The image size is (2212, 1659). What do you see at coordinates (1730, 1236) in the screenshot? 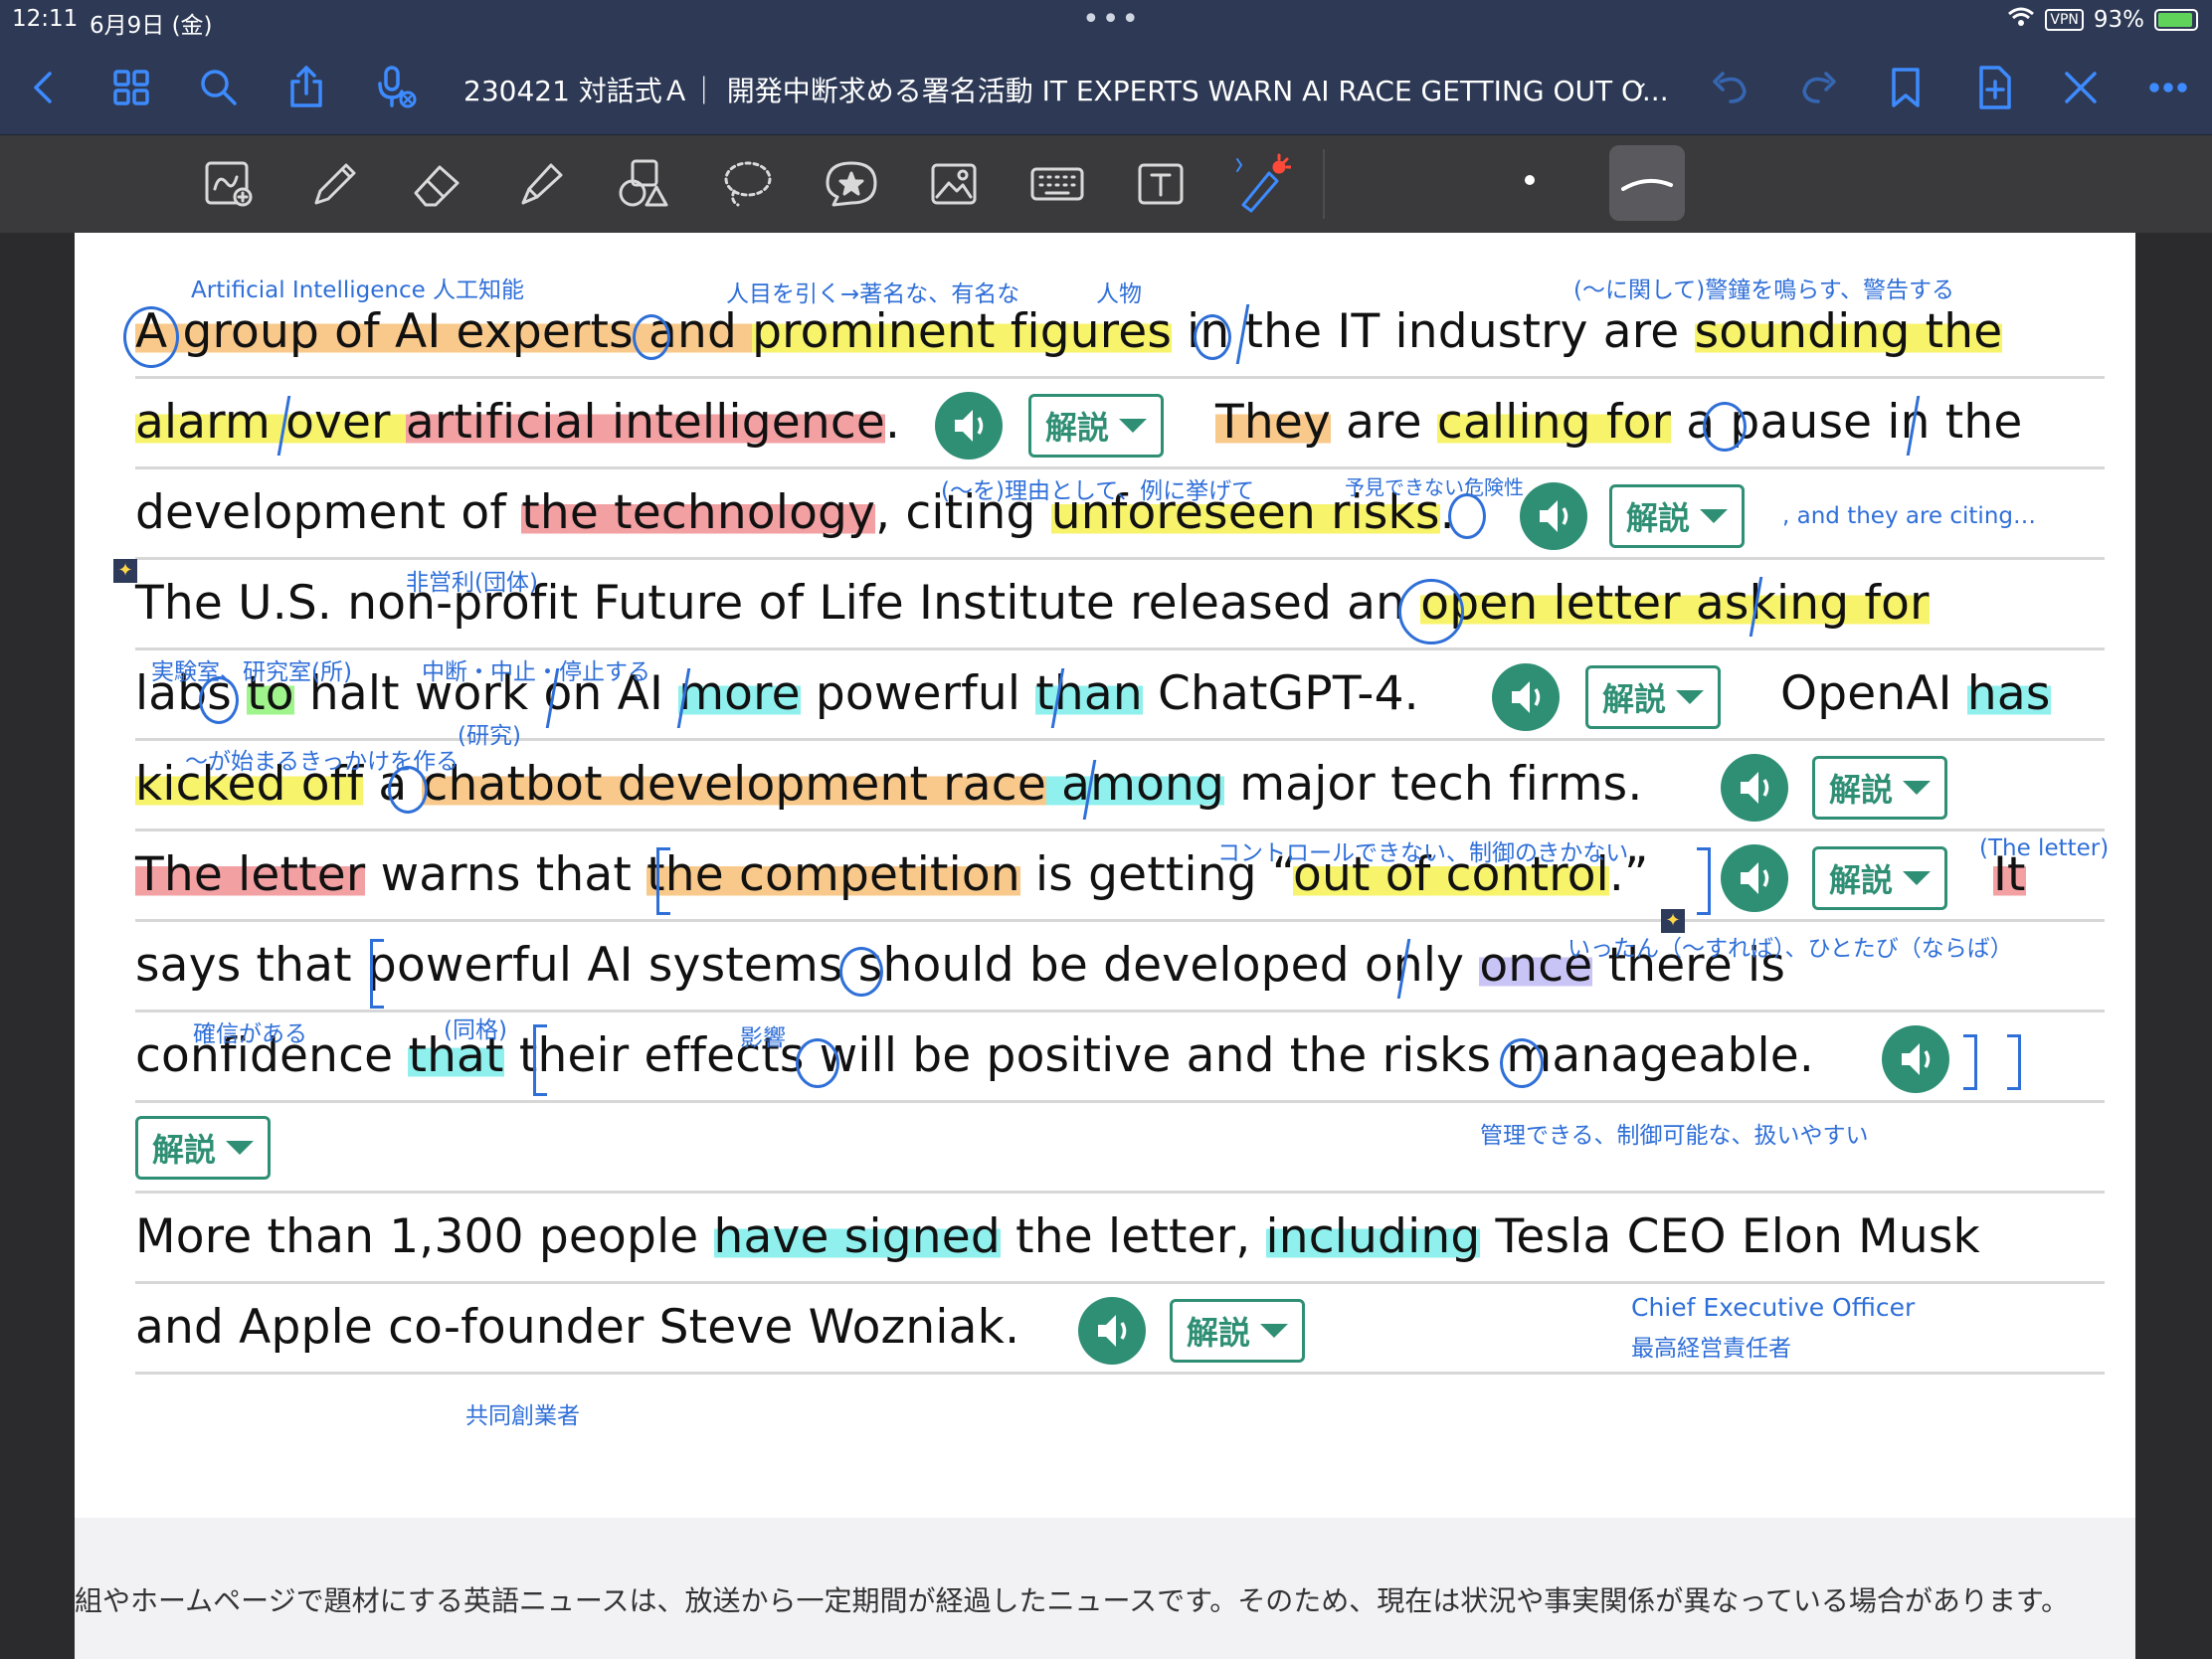
I see `phrase: Tesla CEO Elon Musk` at bounding box center [1730, 1236].